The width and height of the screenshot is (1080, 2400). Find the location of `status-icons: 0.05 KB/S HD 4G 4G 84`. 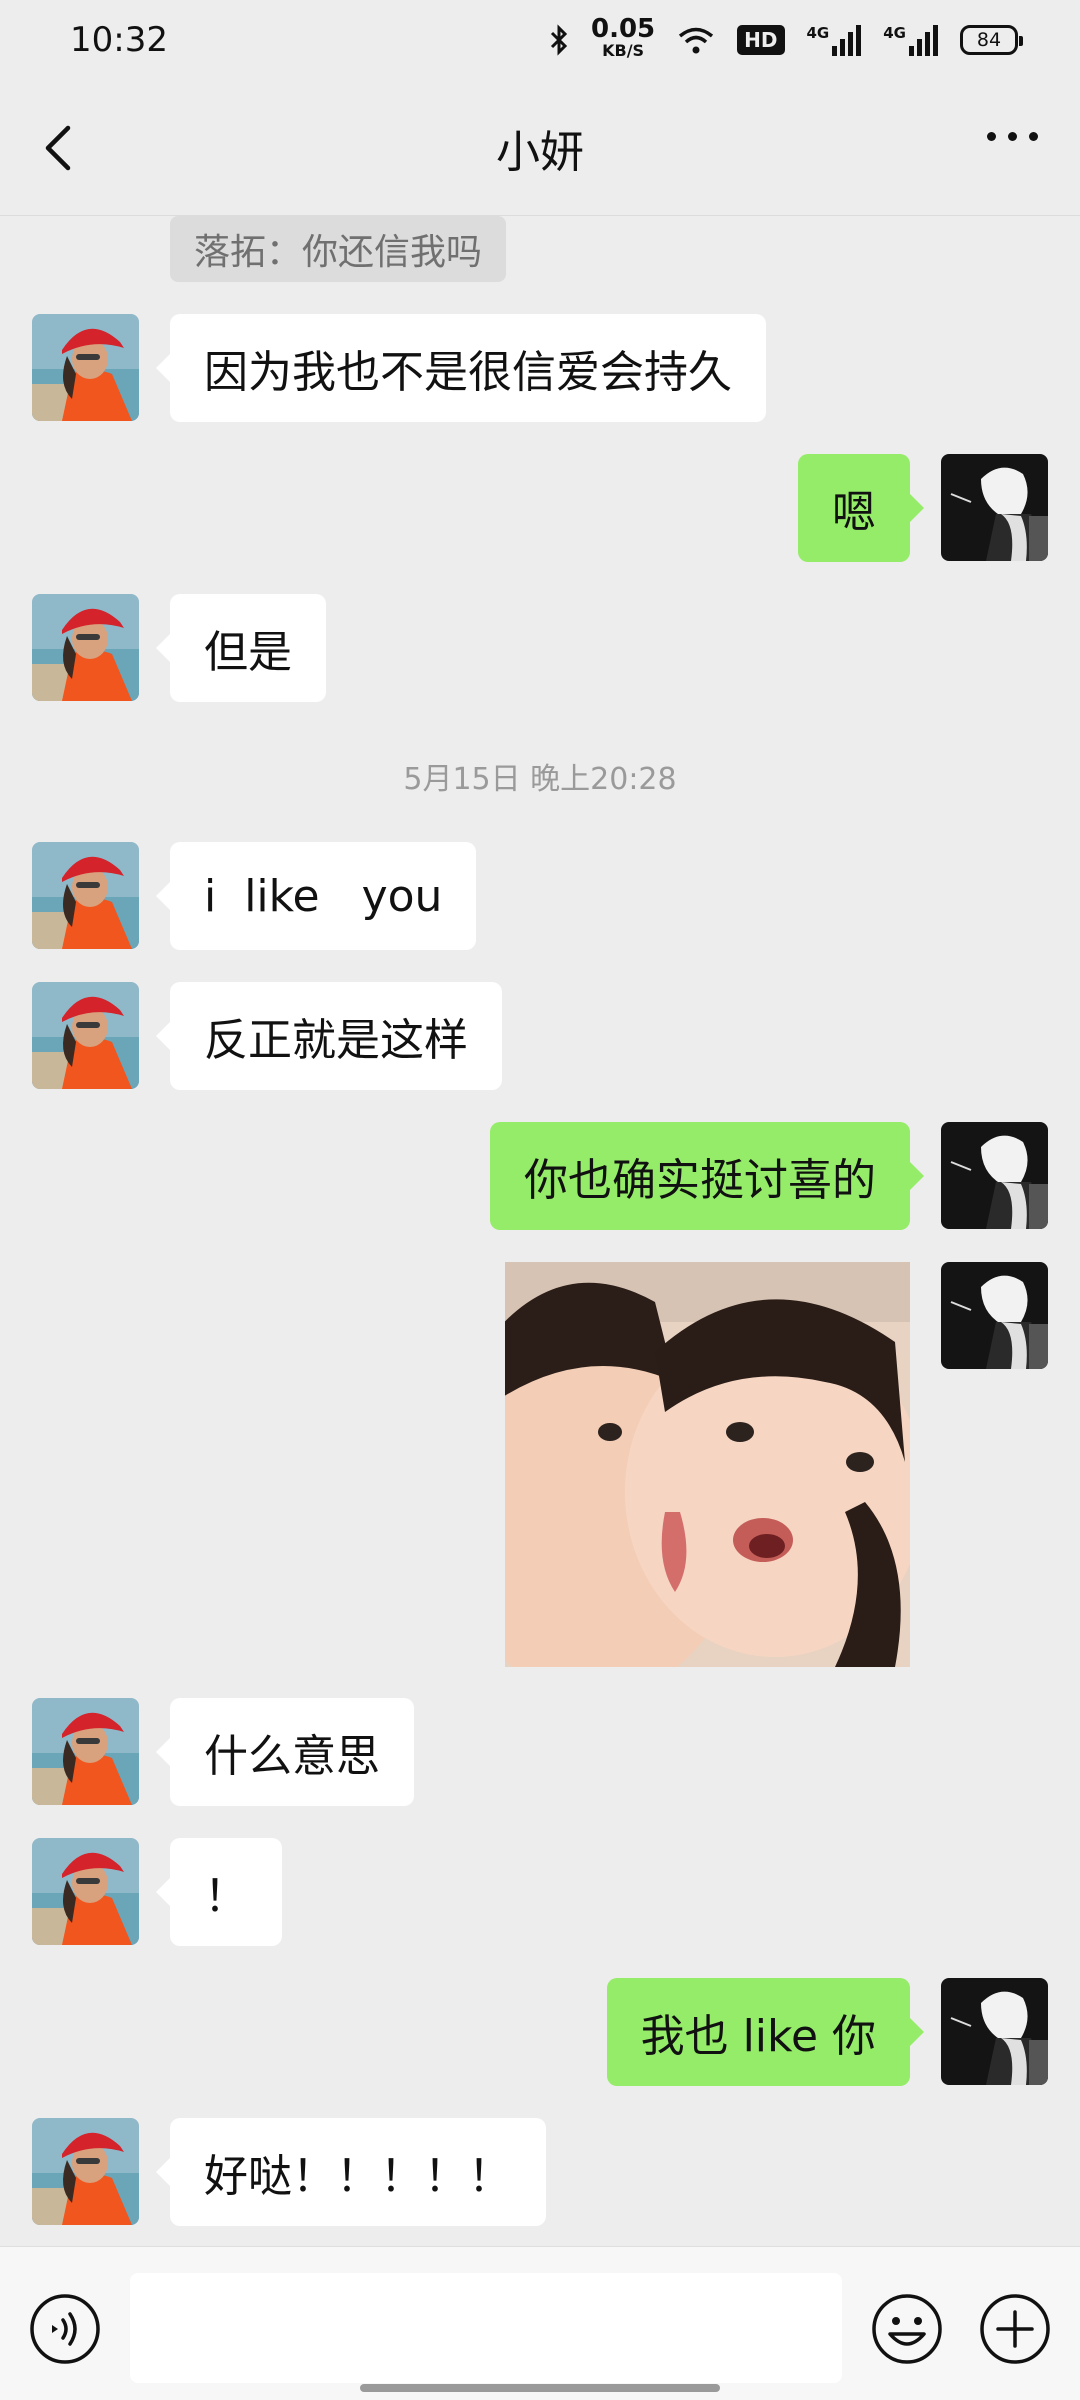

status-icons: 0.05 KB/S HD 4G 4G 84 is located at coordinates (786, 38).